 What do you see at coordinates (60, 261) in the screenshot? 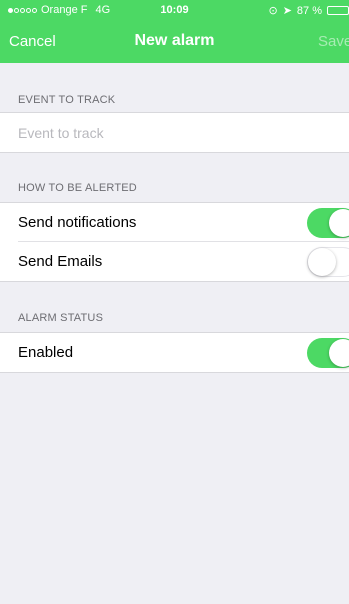
I see `send-emails-label: Send Emails` at bounding box center [60, 261].